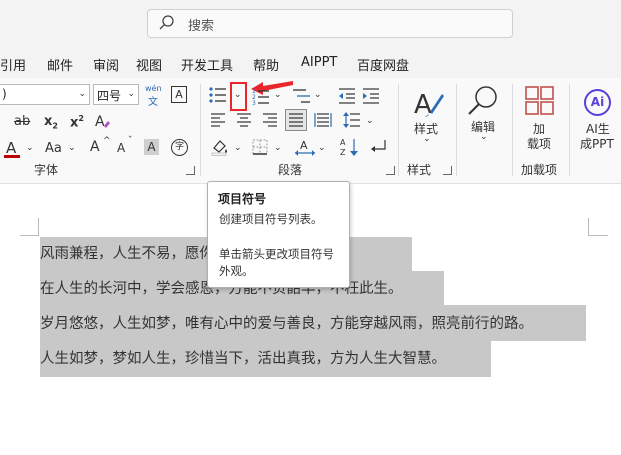 The image size is (621, 455). I want to click on chinese-layout-icon: A, so click(305, 147).